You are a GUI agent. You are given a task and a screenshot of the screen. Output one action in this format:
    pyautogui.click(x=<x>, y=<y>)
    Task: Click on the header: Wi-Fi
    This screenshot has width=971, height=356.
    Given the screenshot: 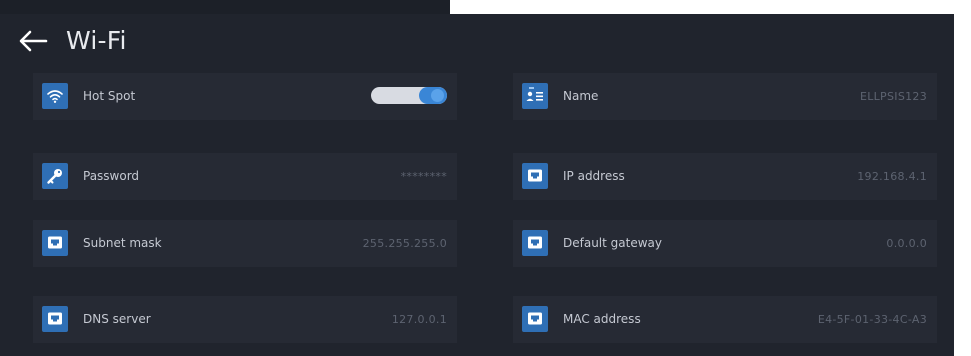 What is the action you would take?
    pyautogui.click(x=477, y=40)
    